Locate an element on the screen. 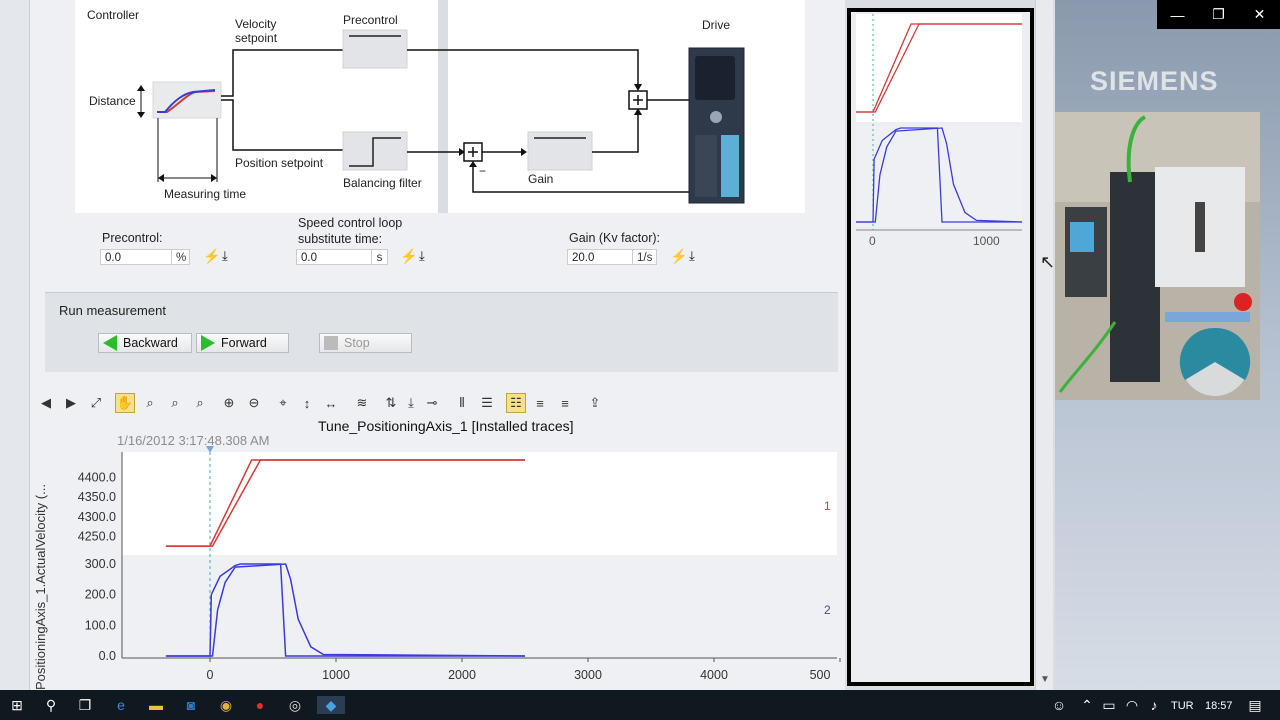 Image resolution: width=1280 pixels, height=720 pixels. x-tick-label: 0 is located at coordinates (210, 675).